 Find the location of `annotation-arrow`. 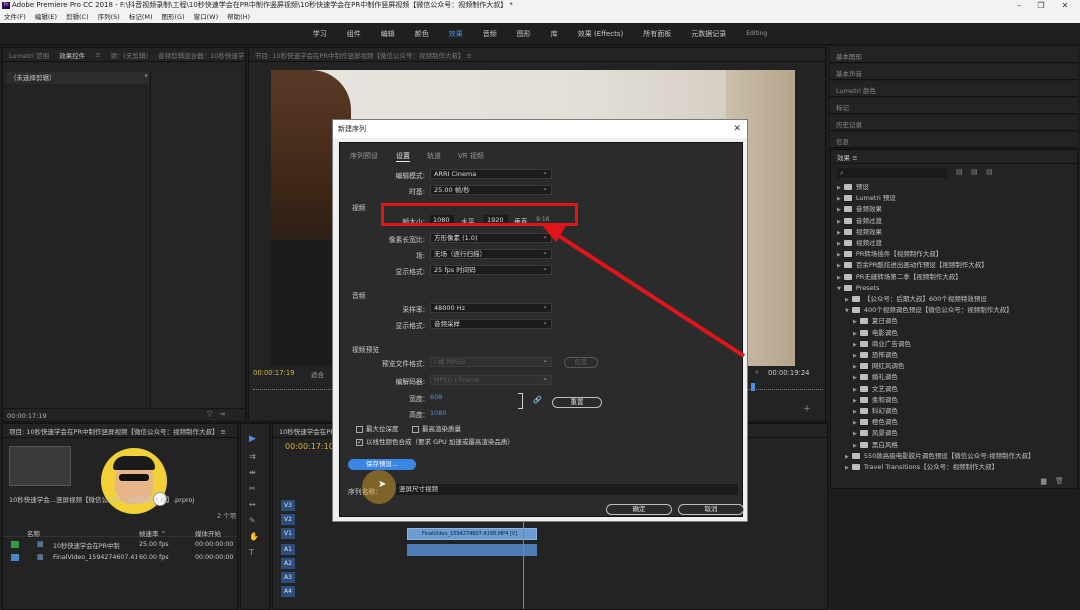

annotation-arrow is located at coordinates (643, 291).